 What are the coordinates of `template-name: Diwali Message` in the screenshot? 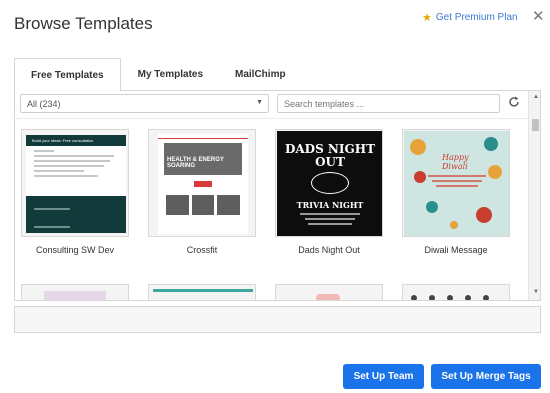 It's located at (456, 250).